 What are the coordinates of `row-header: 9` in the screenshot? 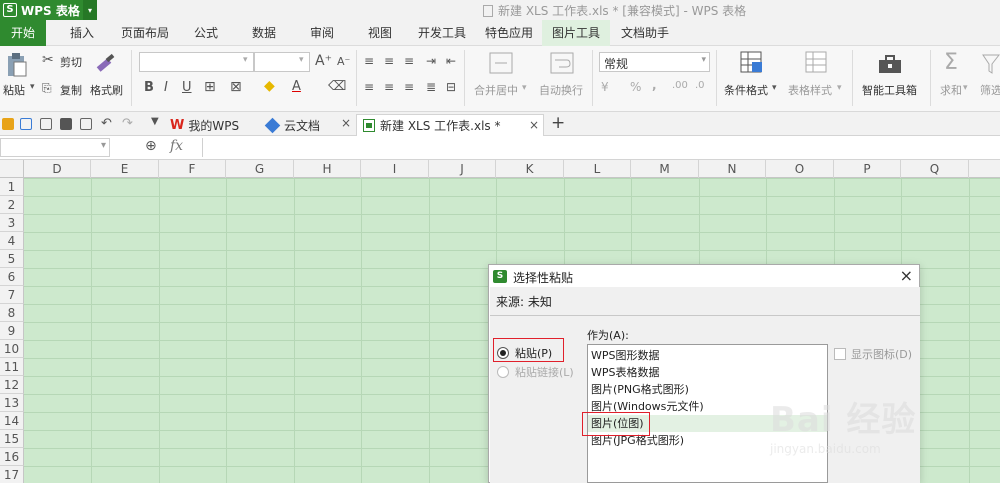 It's located at (12, 331).